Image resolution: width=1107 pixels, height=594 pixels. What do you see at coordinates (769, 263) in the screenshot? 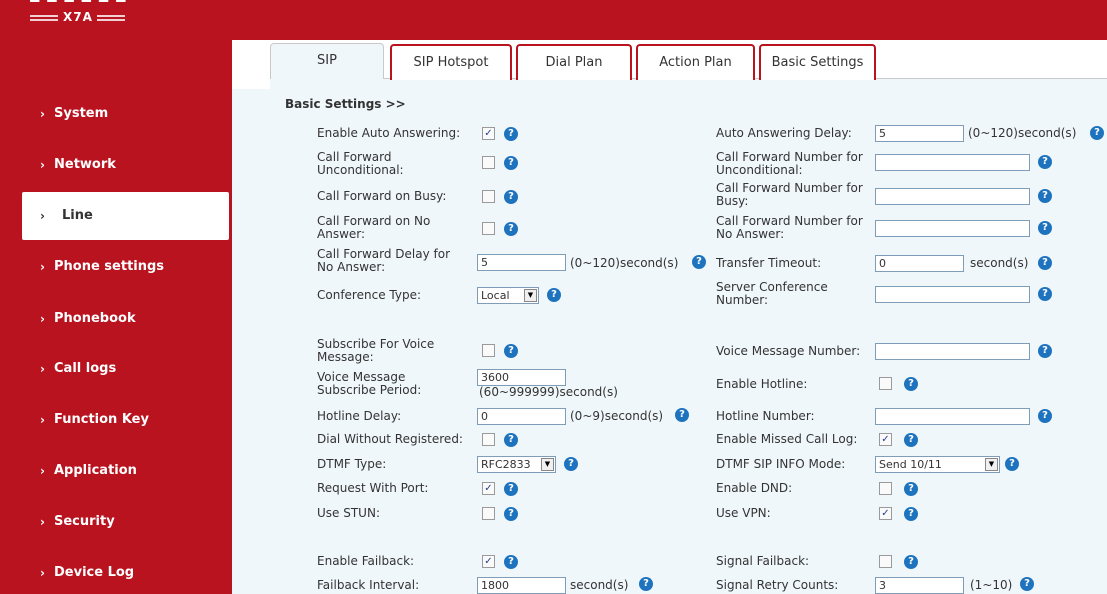
I see `transfer-timeout-label: Transfer Timeout:` at bounding box center [769, 263].